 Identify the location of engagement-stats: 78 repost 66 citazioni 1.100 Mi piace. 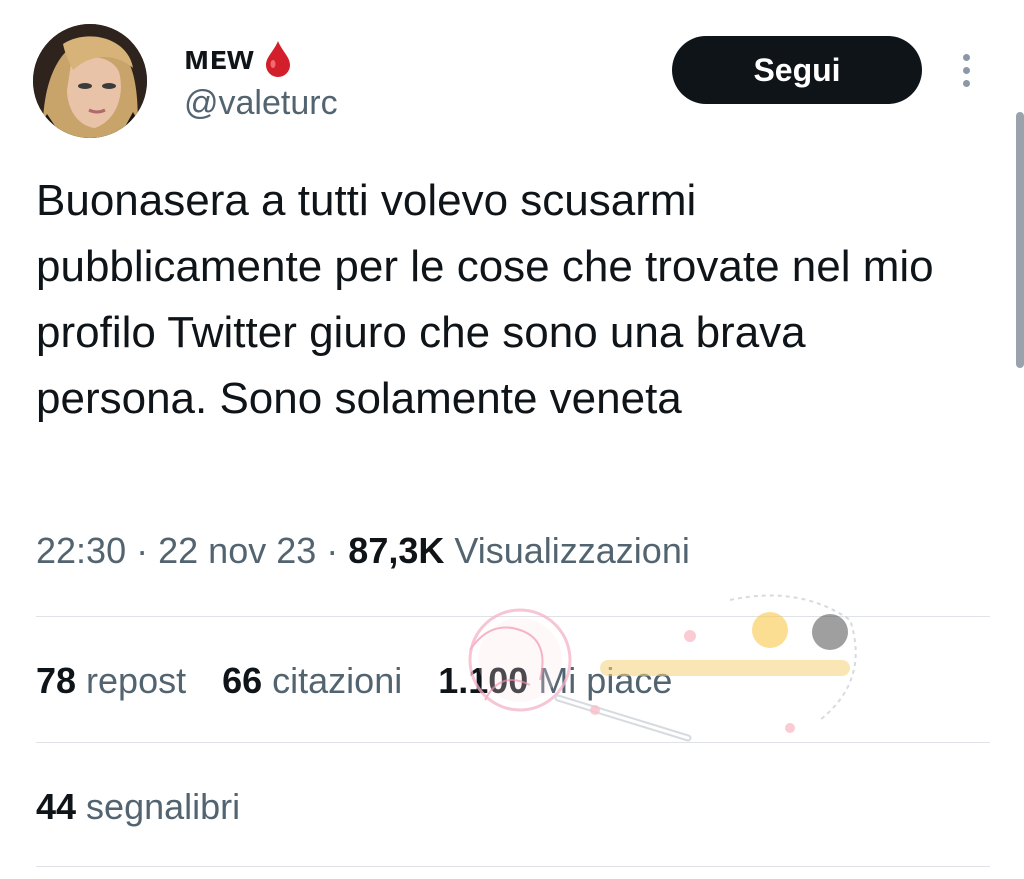
(354, 681).